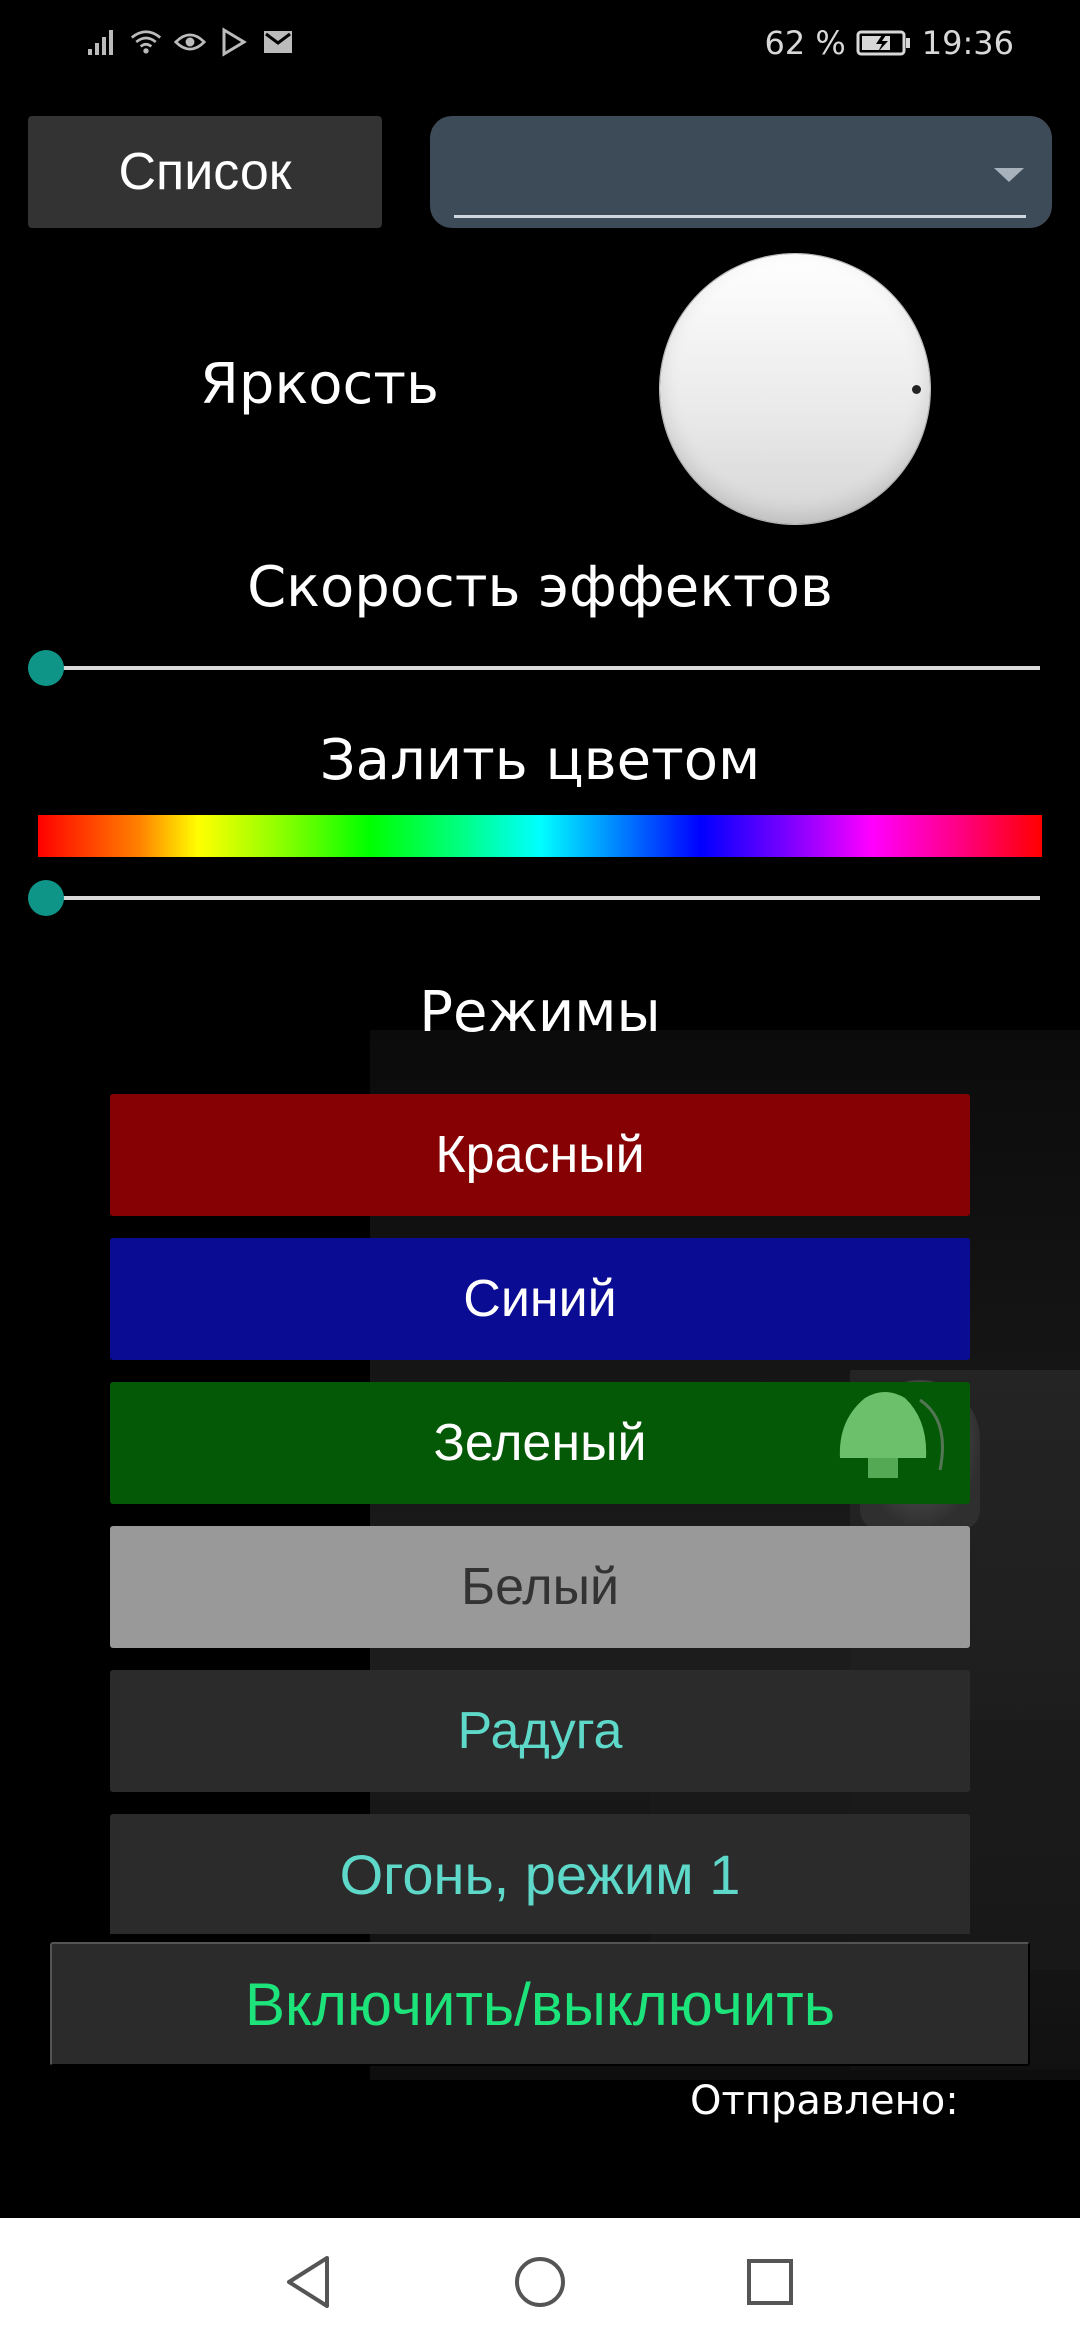 The image size is (1080, 2340). Describe the element at coordinates (540, 1299) in the screenshot. I see `mode-blue-button: Синий` at that location.